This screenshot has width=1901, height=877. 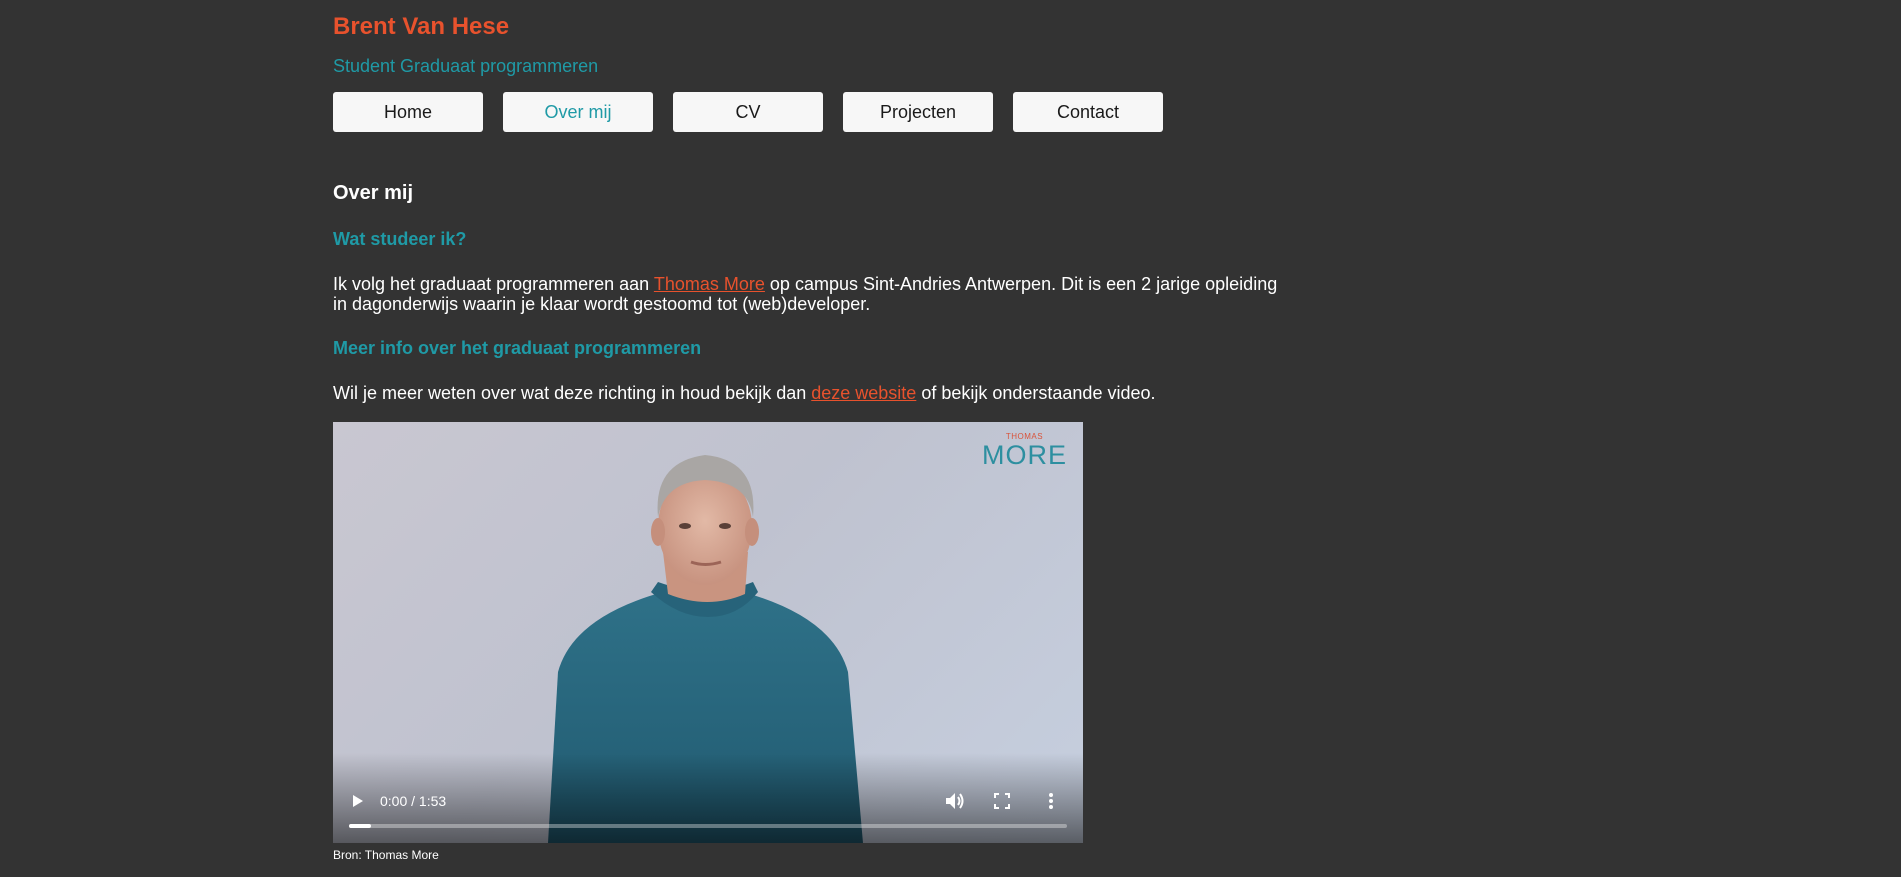 What do you see at coordinates (357, 801) in the screenshot?
I see `play-icon` at bounding box center [357, 801].